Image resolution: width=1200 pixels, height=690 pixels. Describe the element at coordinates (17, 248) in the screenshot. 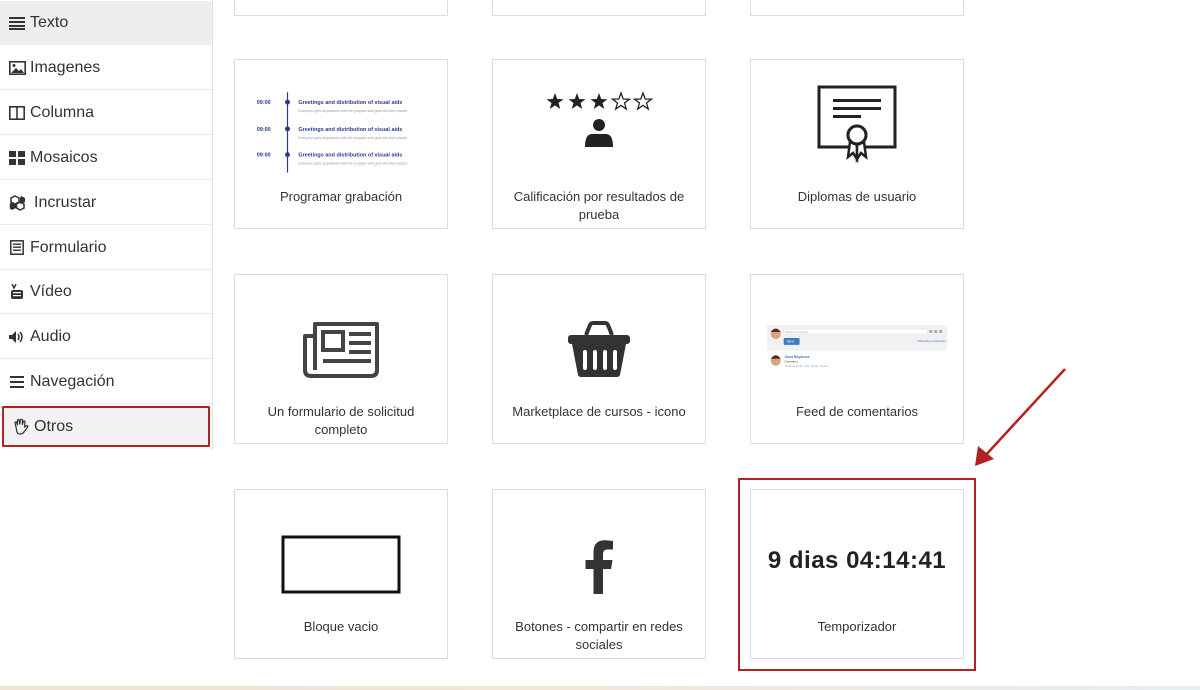

I see `form-icon` at that location.